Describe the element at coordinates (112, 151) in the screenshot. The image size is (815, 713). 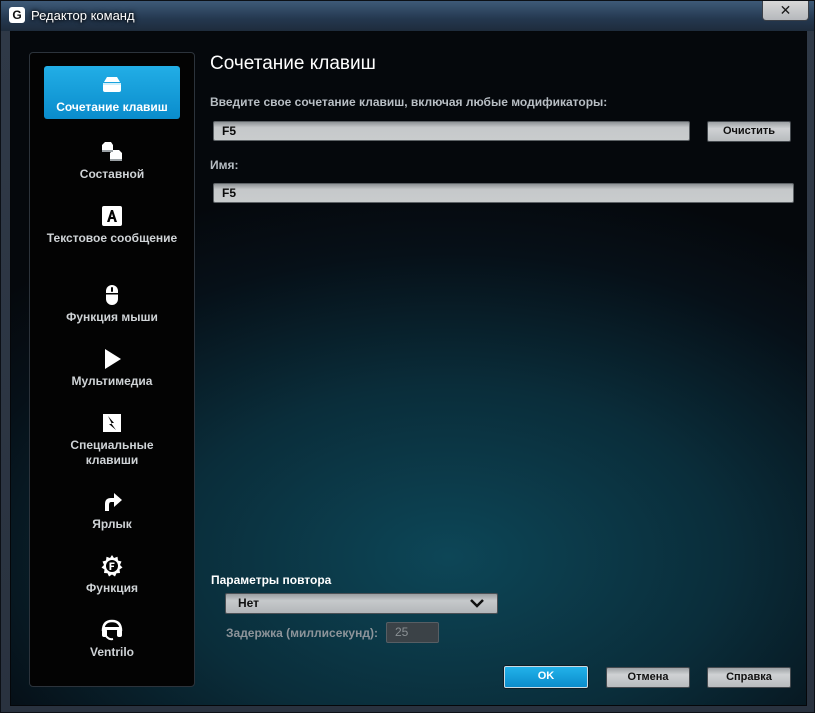
I see `multikey-icon` at that location.